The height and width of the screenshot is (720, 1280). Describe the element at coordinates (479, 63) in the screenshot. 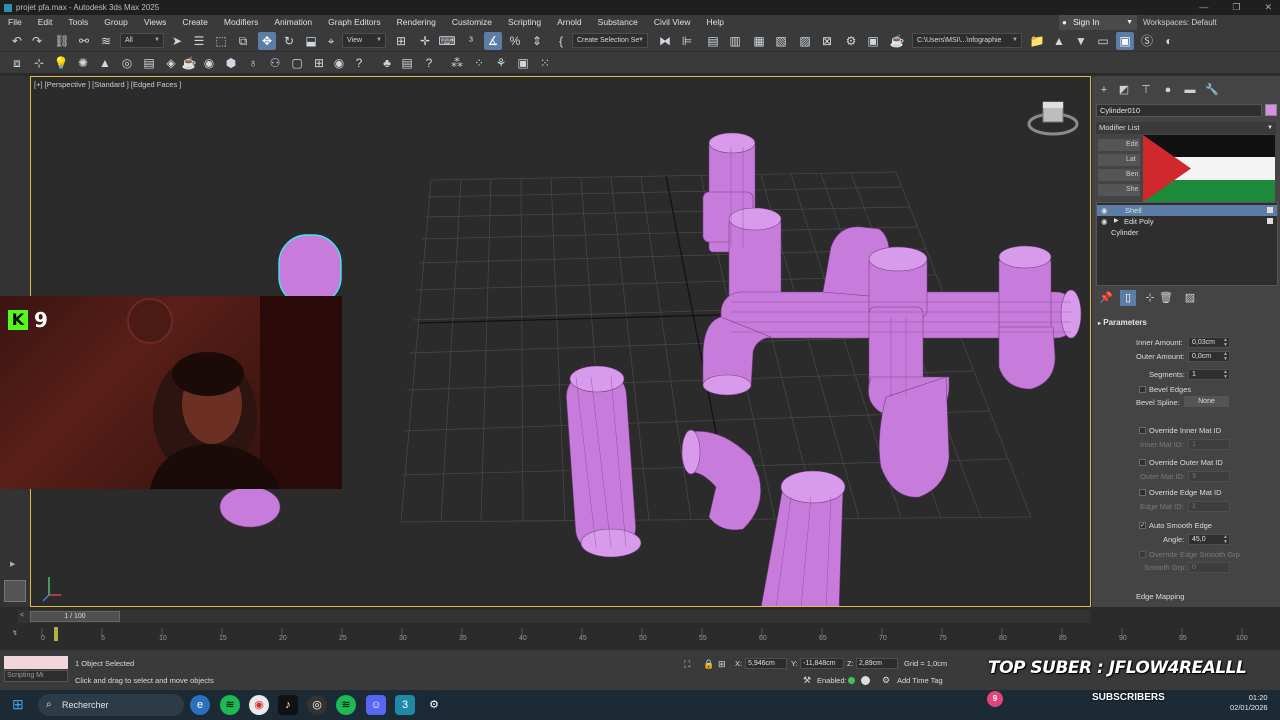

I see `sync-icon: ⁘` at that location.